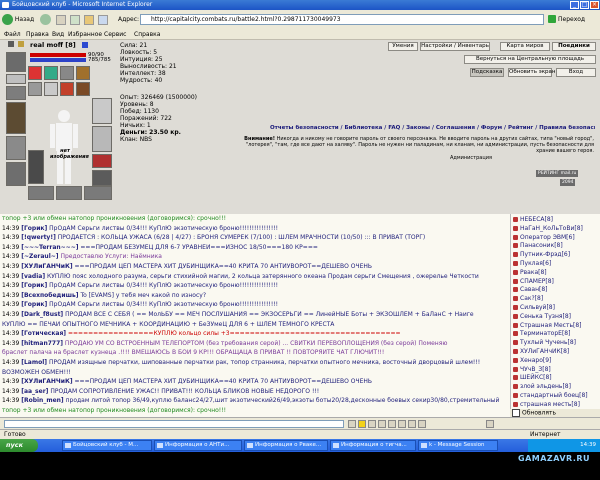 Image resolution: width=600 pixels, height=480 pixels. Describe the element at coordinates (538, 245) in the screenshot. I see `online-user: Панасоник[8]` at that location.